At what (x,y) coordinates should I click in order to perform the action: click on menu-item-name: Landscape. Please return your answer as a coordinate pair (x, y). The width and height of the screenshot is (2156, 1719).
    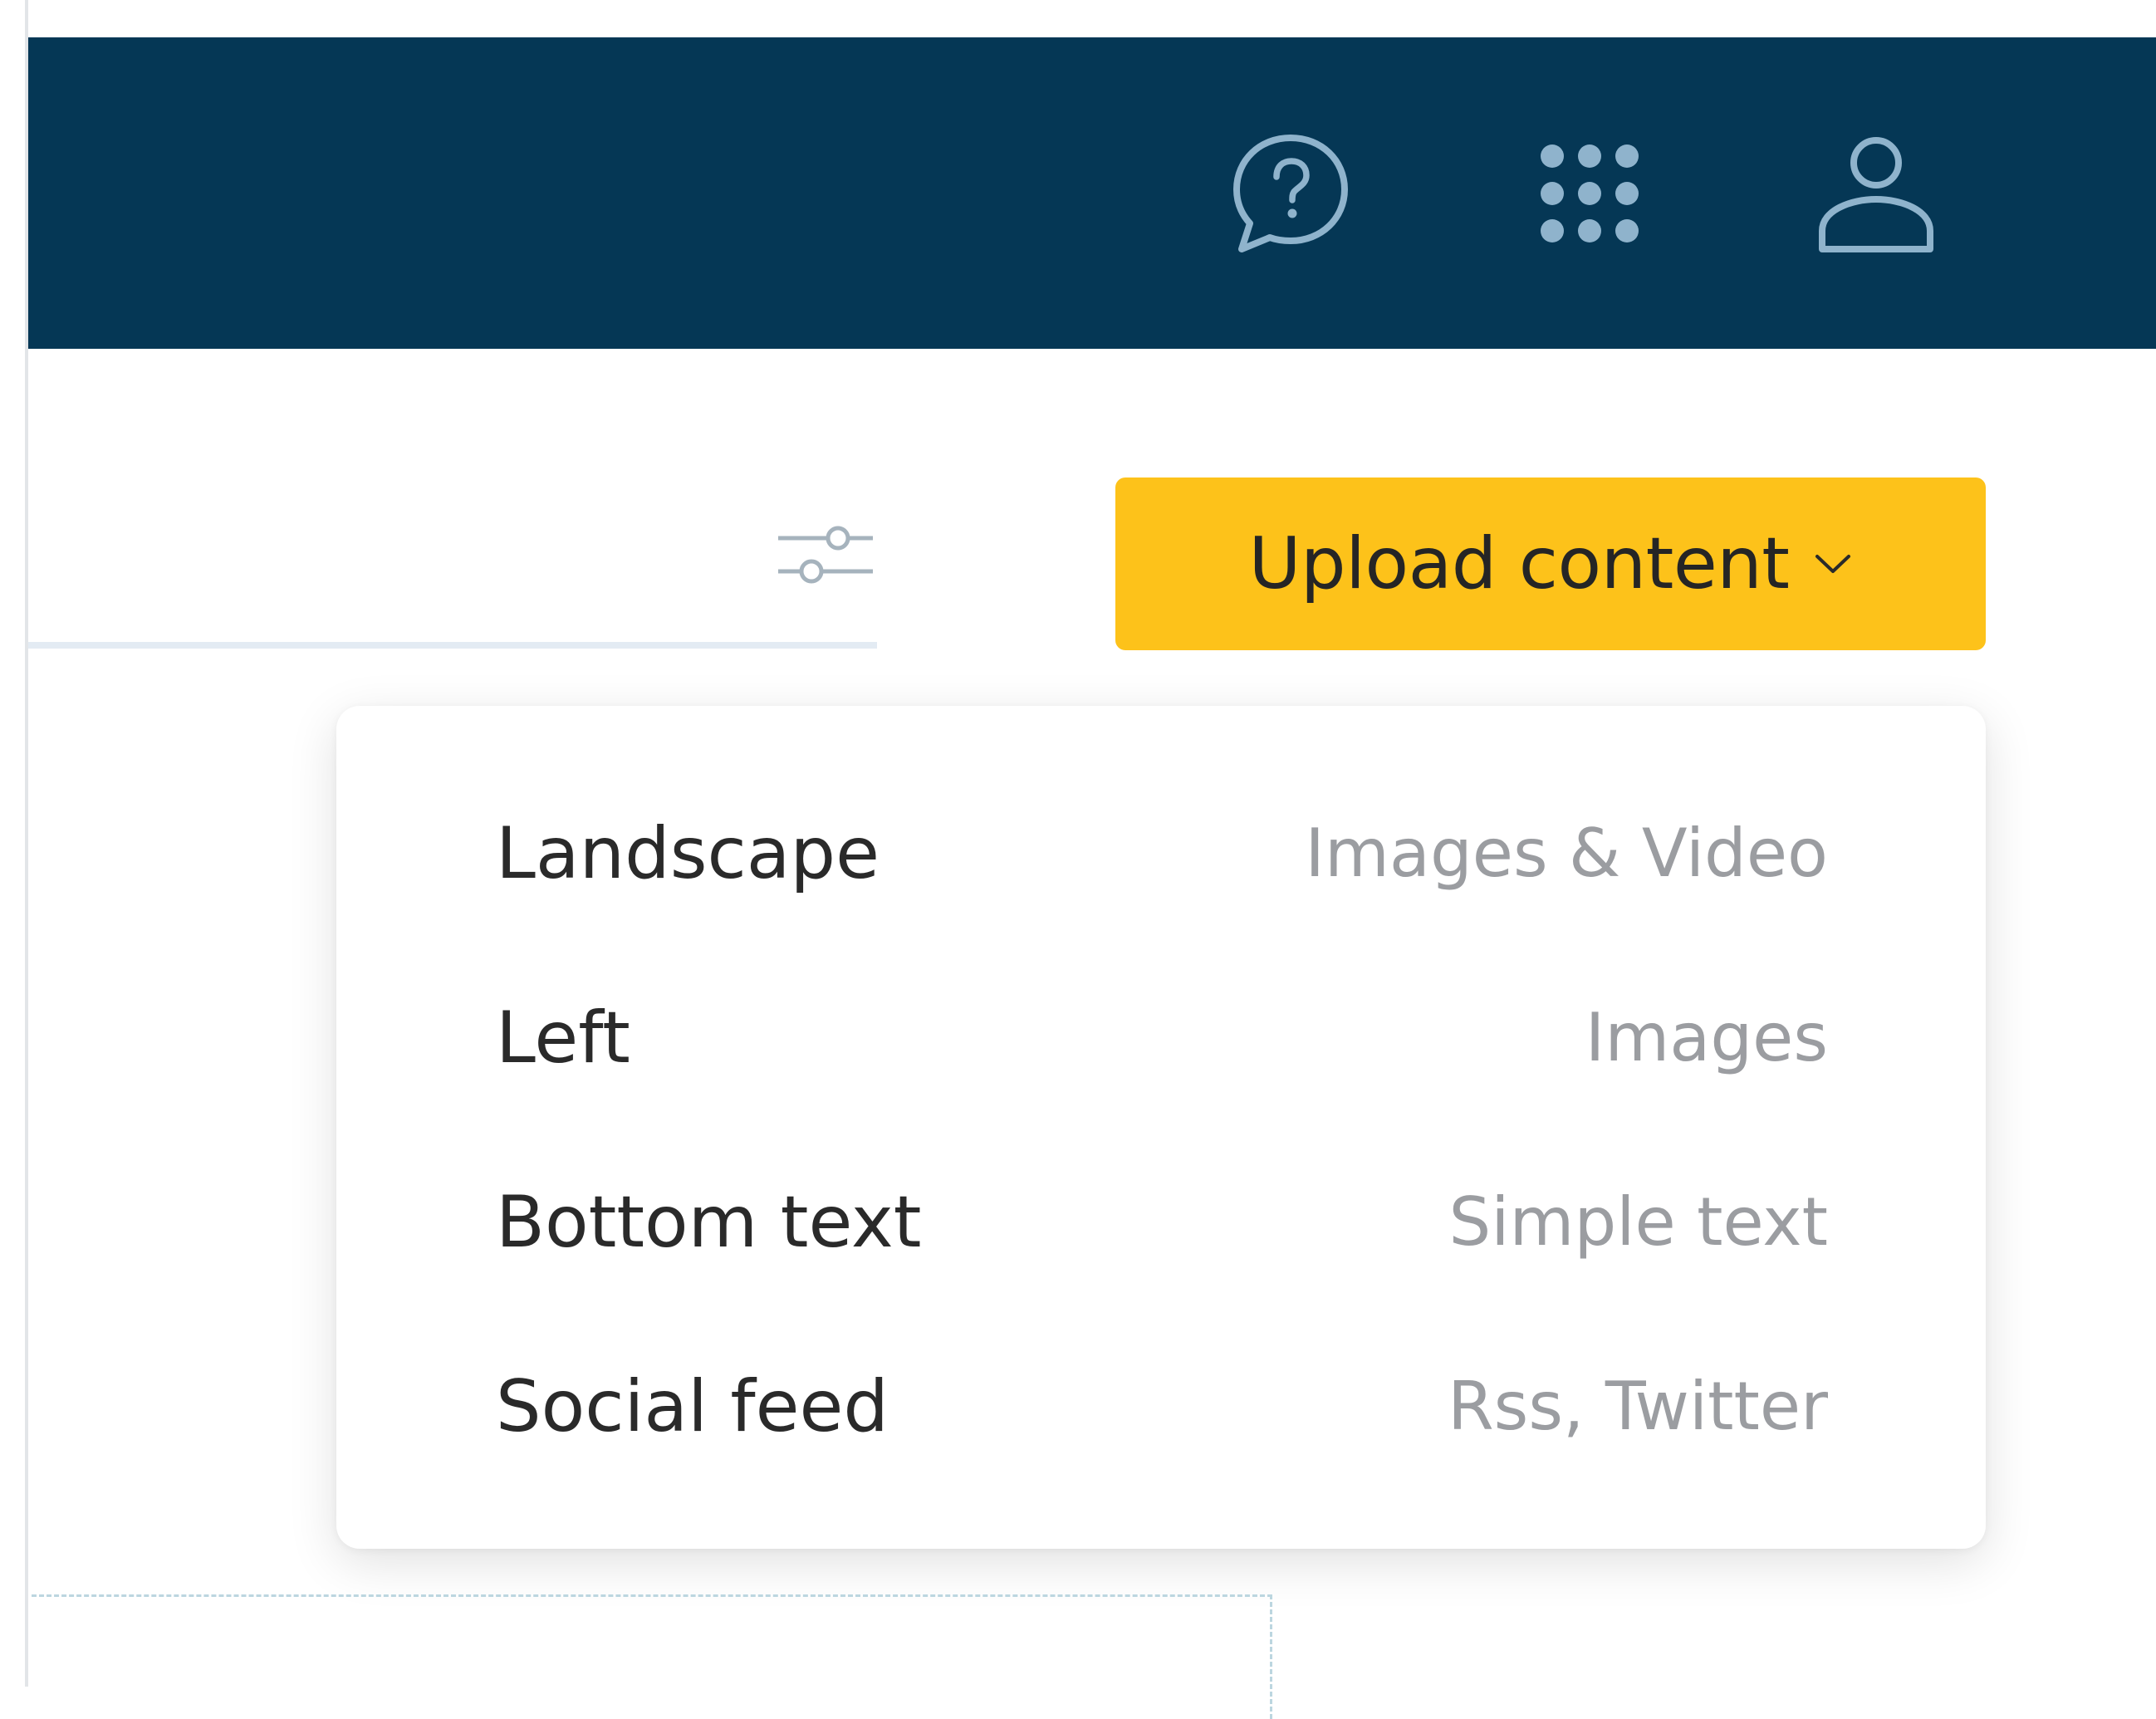
    Looking at the image, I should click on (688, 854).